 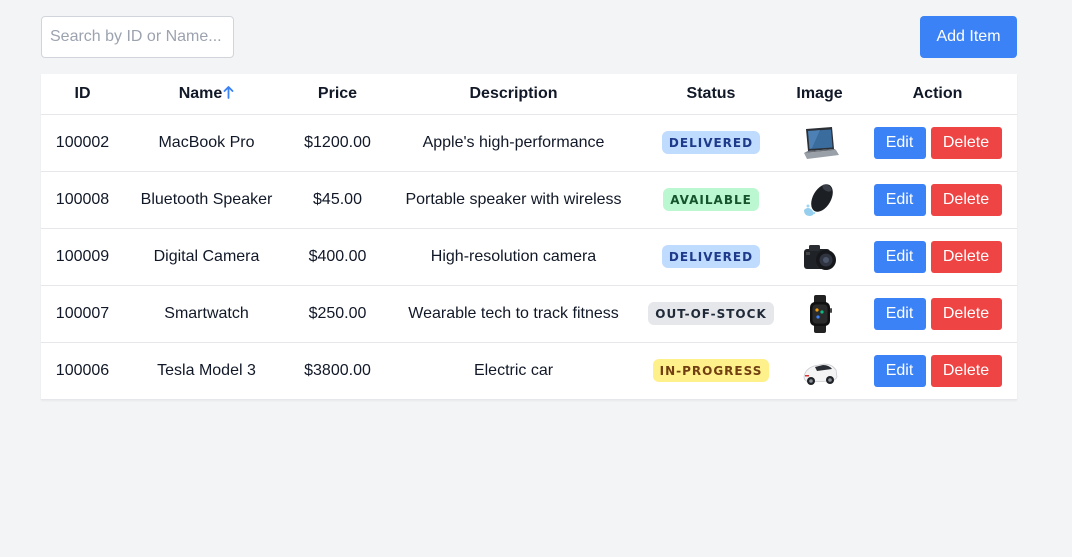 I want to click on cell-description: Apple's high-performance, so click(x=513, y=143).